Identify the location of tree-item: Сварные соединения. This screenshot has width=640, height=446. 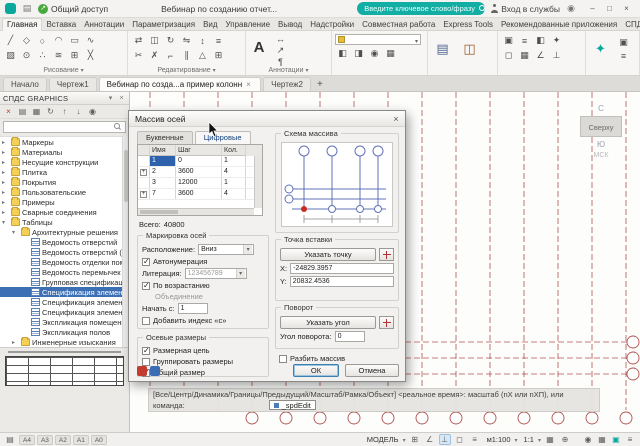
(61, 212).